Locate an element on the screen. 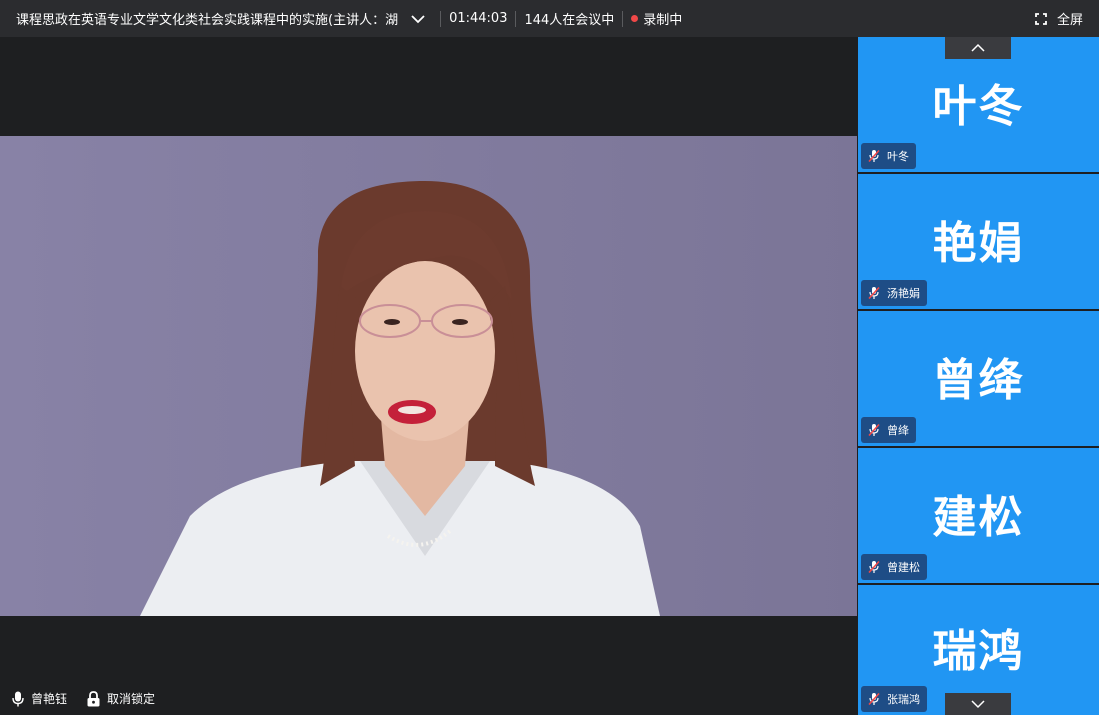 The width and height of the screenshot is (1099, 715). participant-name: 张瑞鸿 is located at coordinates (903, 699).